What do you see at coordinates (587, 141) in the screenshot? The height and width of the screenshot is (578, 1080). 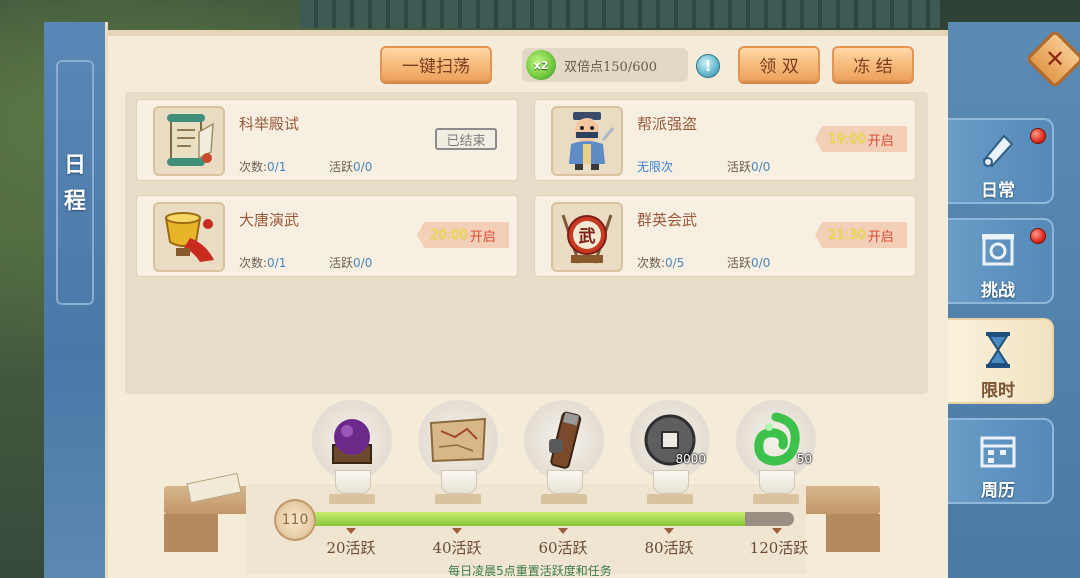 I see `bandit-avatar-icon` at bounding box center [587, 141].